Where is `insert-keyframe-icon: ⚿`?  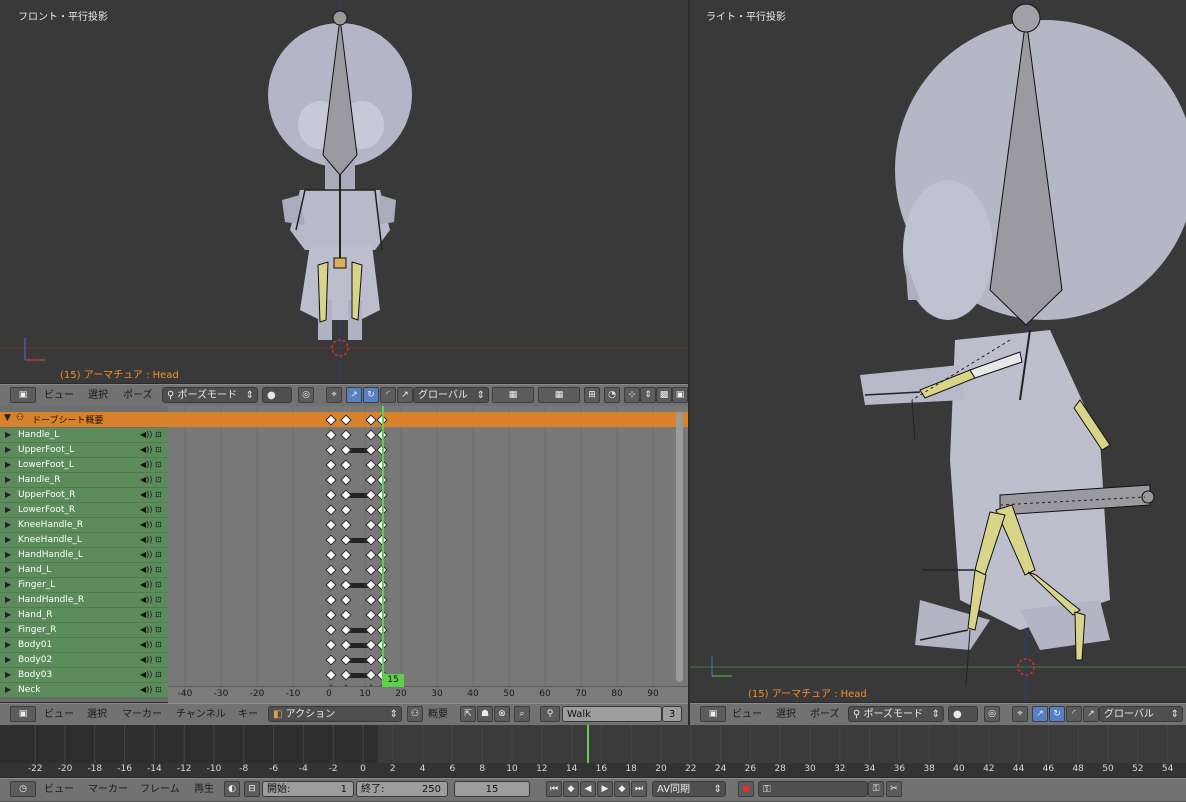 insert-keyframe-icon: ⚿ is located at coordinates (876, 789).